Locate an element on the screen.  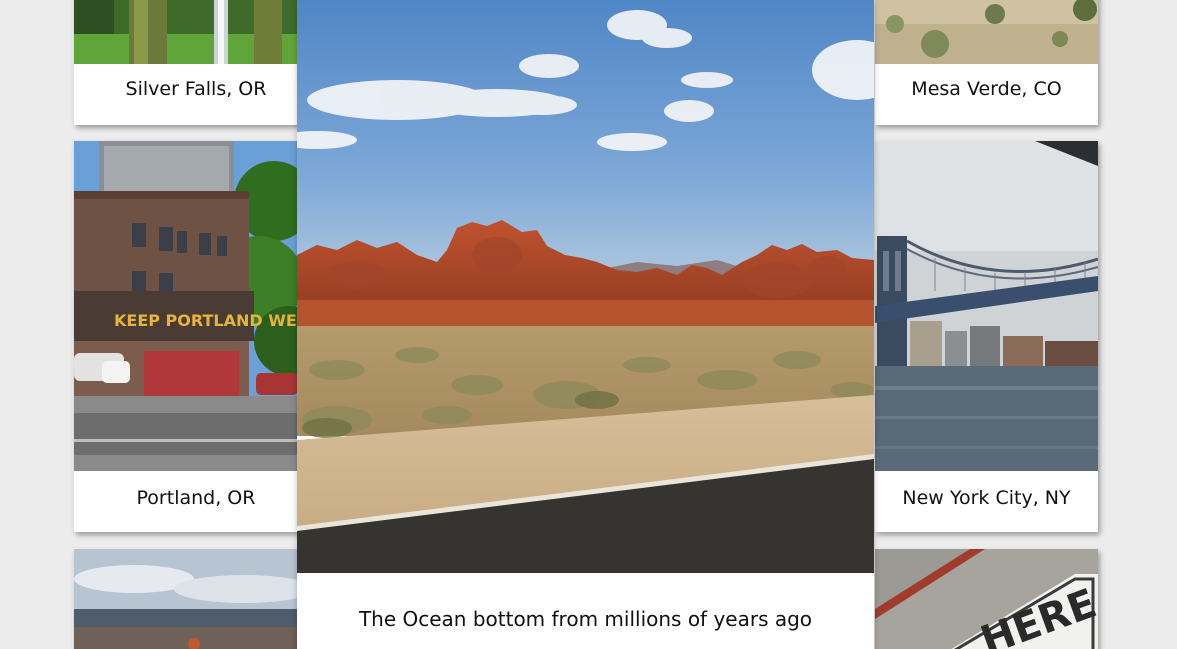
sign-photo: HERE is located at coordinates (986, 599).